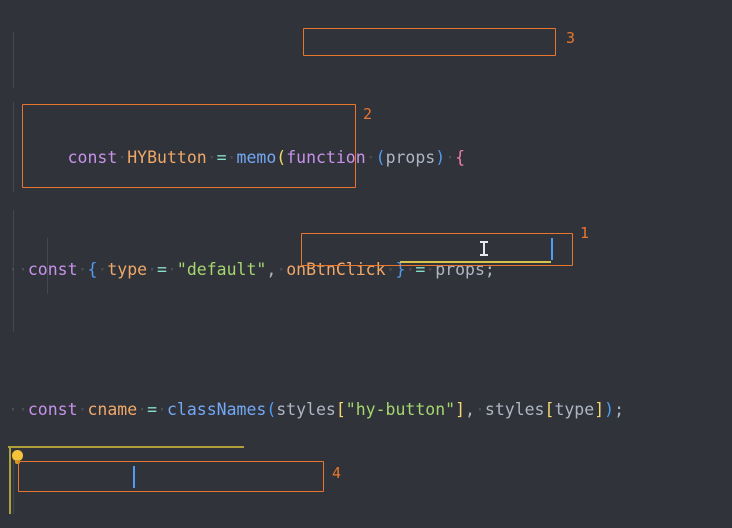  What do you see at coordinates (326, 157) in the screenshot?
I see `token-function: function` at bounding box center [326, 157].